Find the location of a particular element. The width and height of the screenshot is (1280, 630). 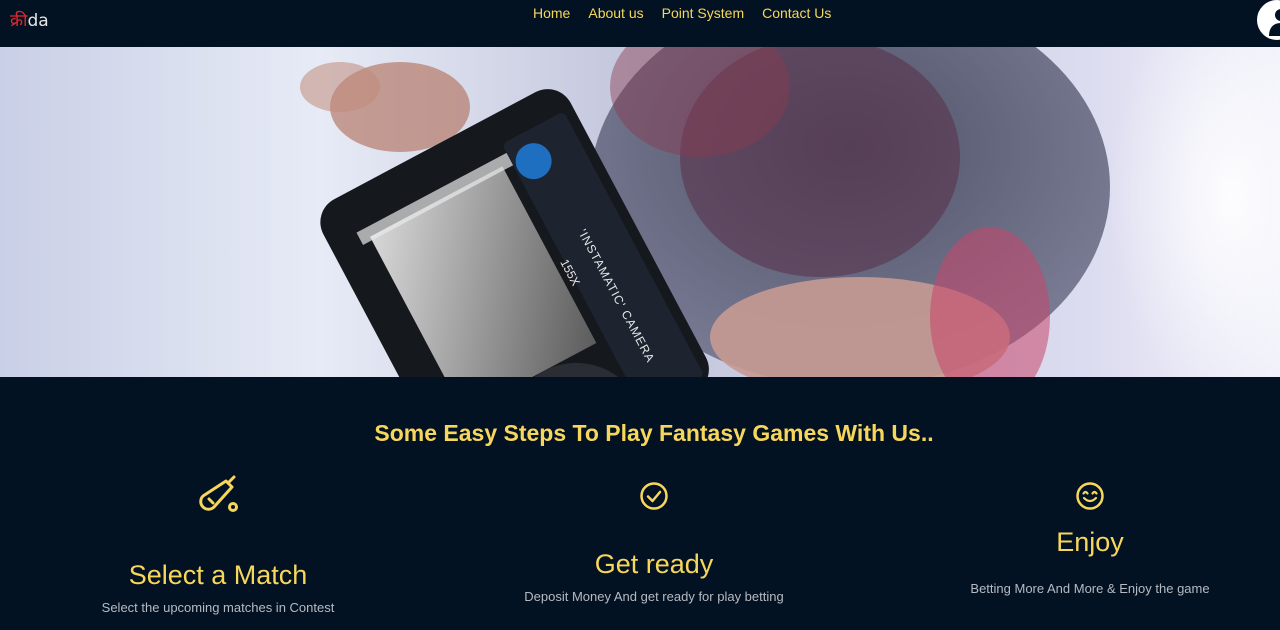

step-description: Select the upcoming matches in Contest is located at coordinates (218, 607).